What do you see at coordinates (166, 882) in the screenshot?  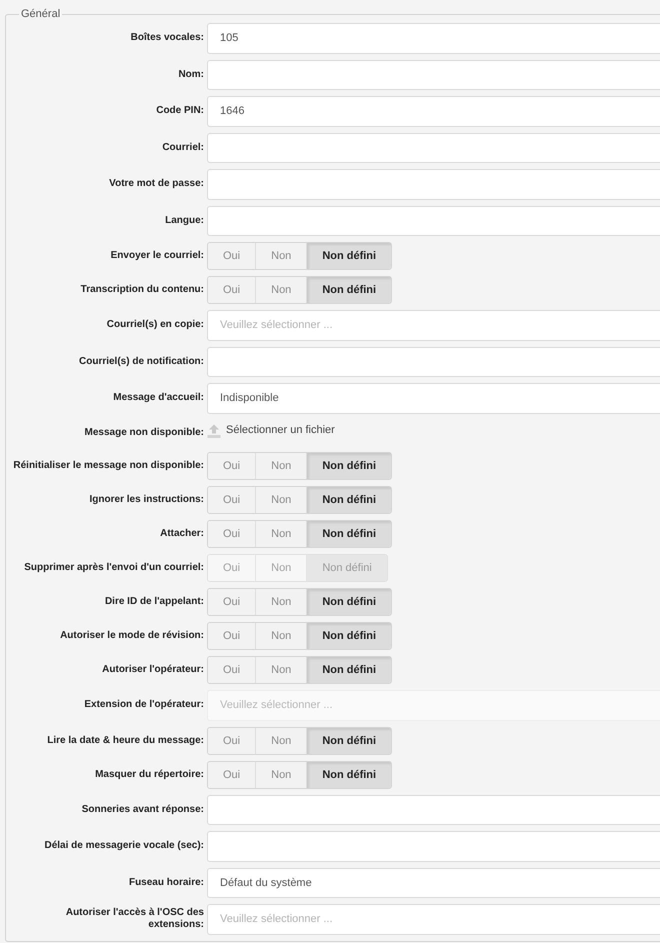 I see `field-label: Fuseau horaire:` at bounding box center [166, 882].